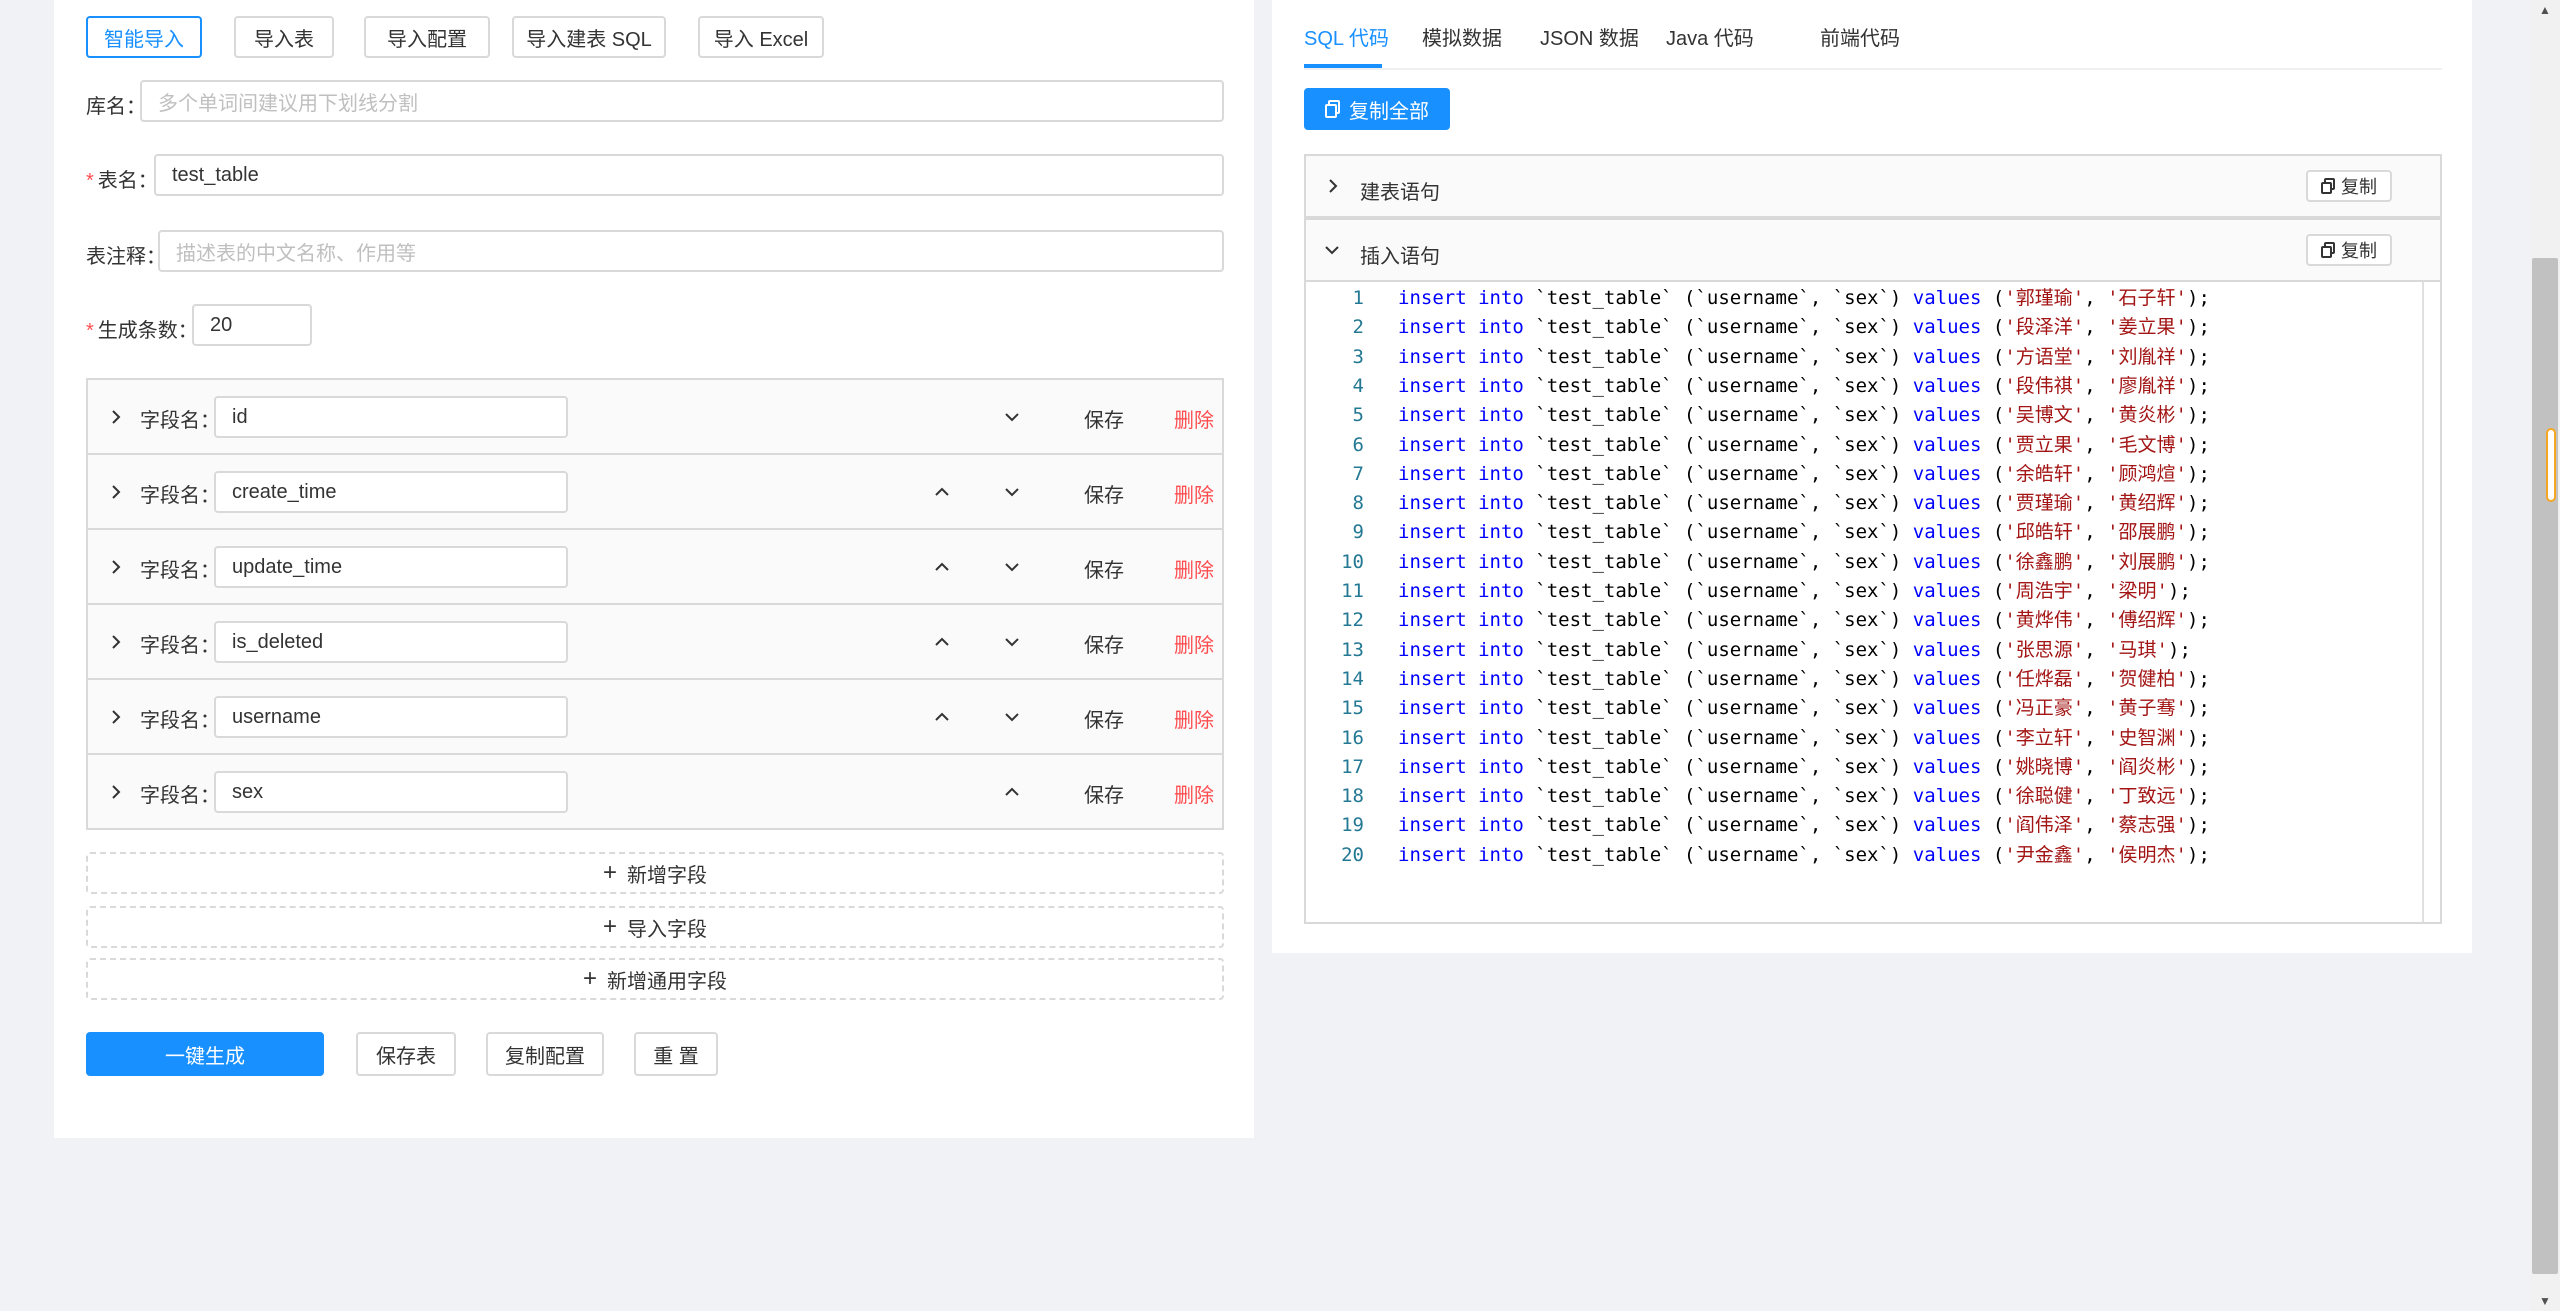 This screenshot has width=2560, height=1311. Describe the element at coordinates (391, 717) in the screenshot. I see `field-name-input: username` at that location.